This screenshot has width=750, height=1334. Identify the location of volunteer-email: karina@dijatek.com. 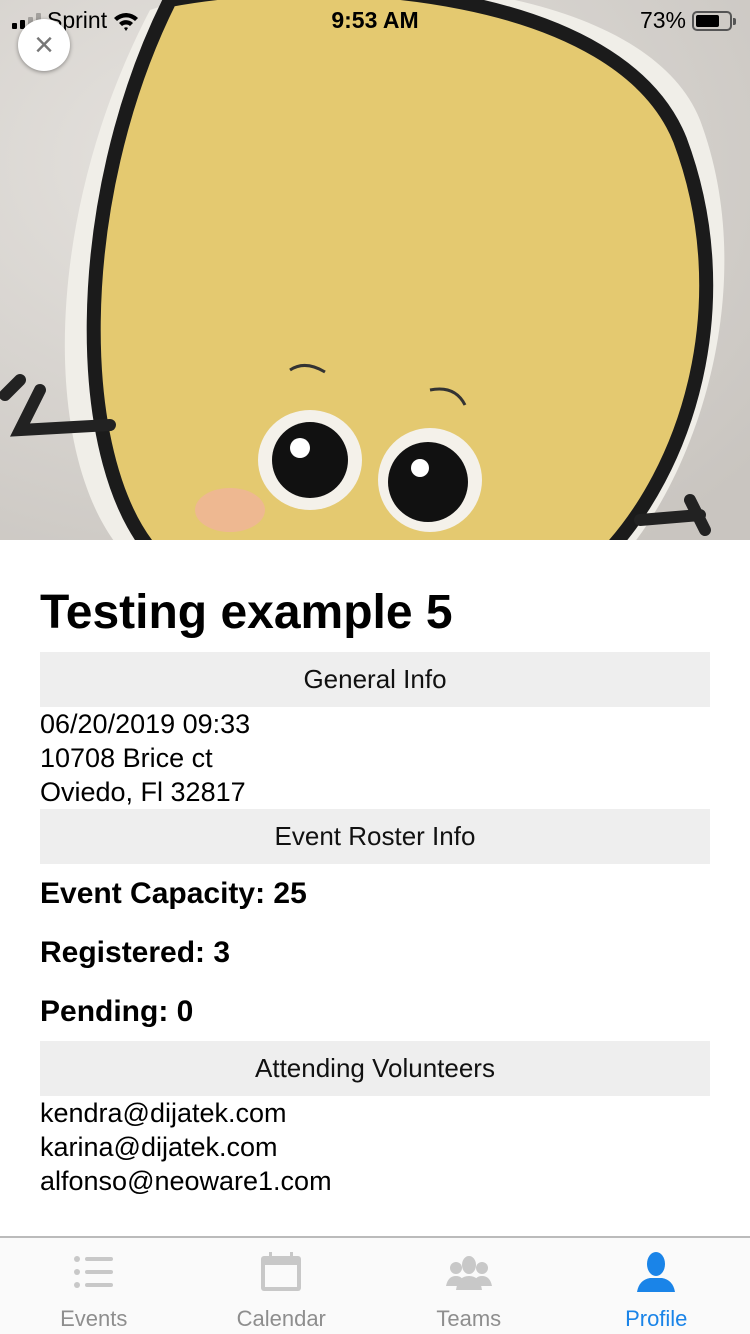
(159, 1147).